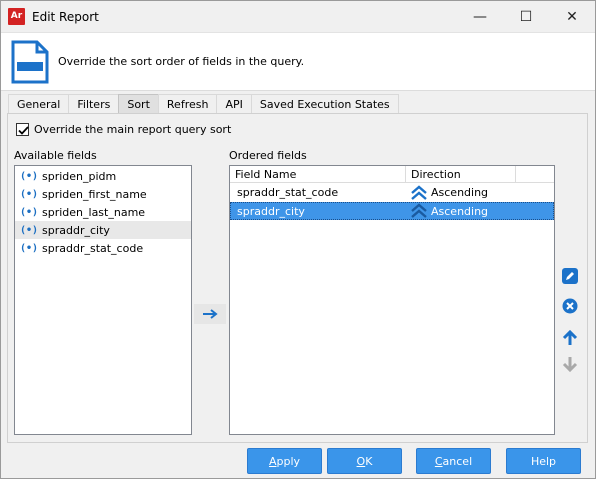 Image resolution: width=596 pixels, height=479 pixels. I want to click on list-item: (•) spriden_last_name, so click(103, 212).